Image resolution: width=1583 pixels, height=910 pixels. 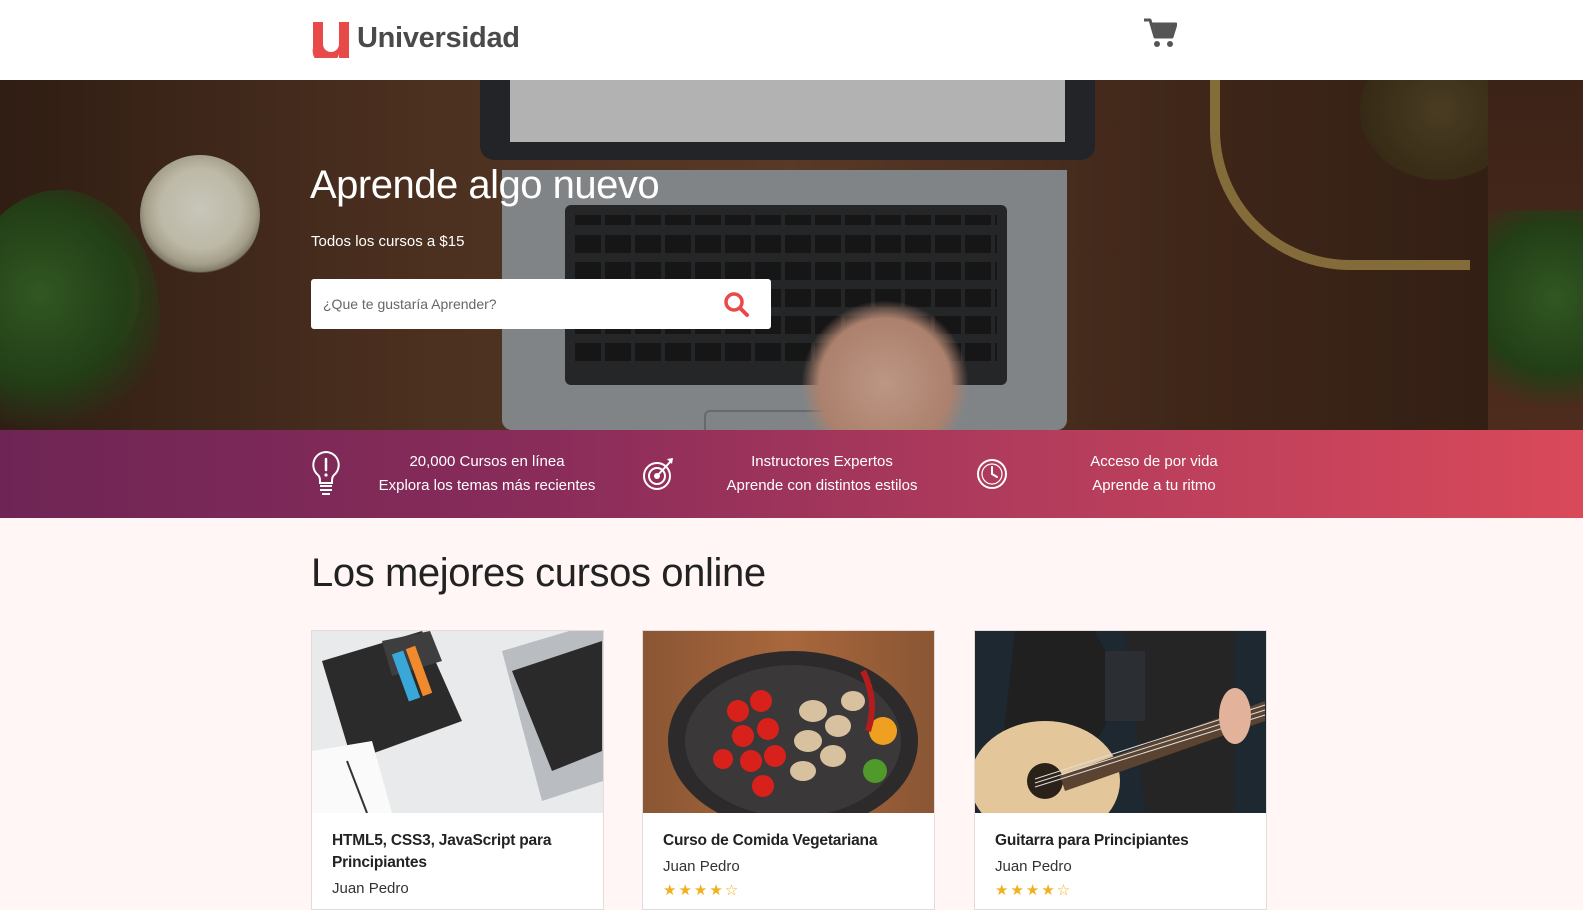 What do you see at coordinates (438, 37) in the screenshot?
I see `brand-name: Universidad` at bounding box center [438, 37].